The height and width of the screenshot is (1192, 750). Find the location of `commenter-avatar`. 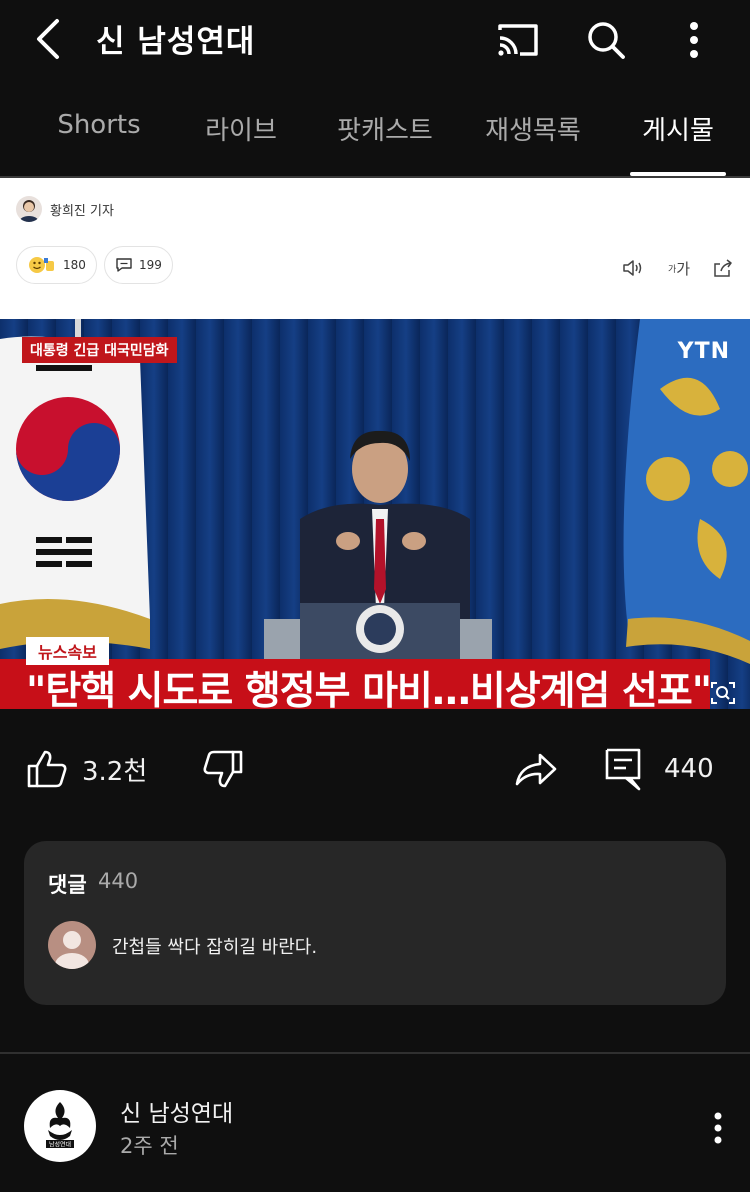

commenter-avatar is located at coordinates (72, 945).